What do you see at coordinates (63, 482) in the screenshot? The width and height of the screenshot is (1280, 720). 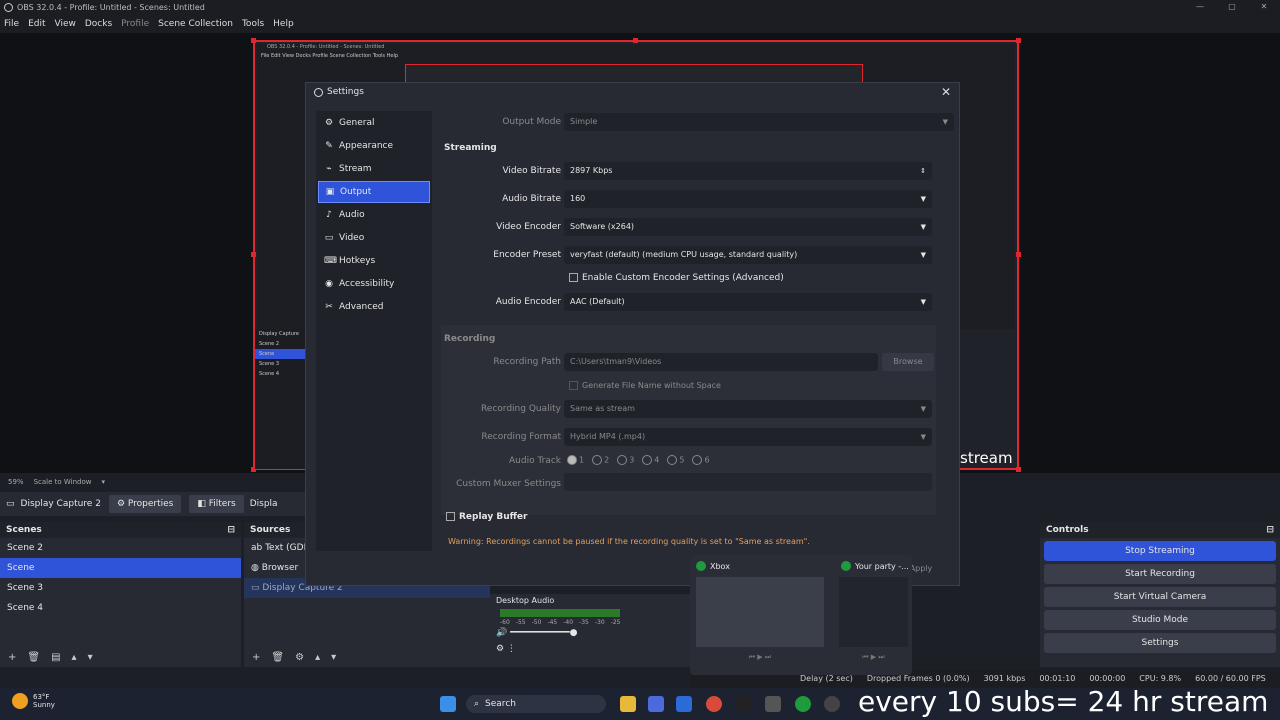 I see `scale-mode: Scale to Window` at bounding box center [63, 482].